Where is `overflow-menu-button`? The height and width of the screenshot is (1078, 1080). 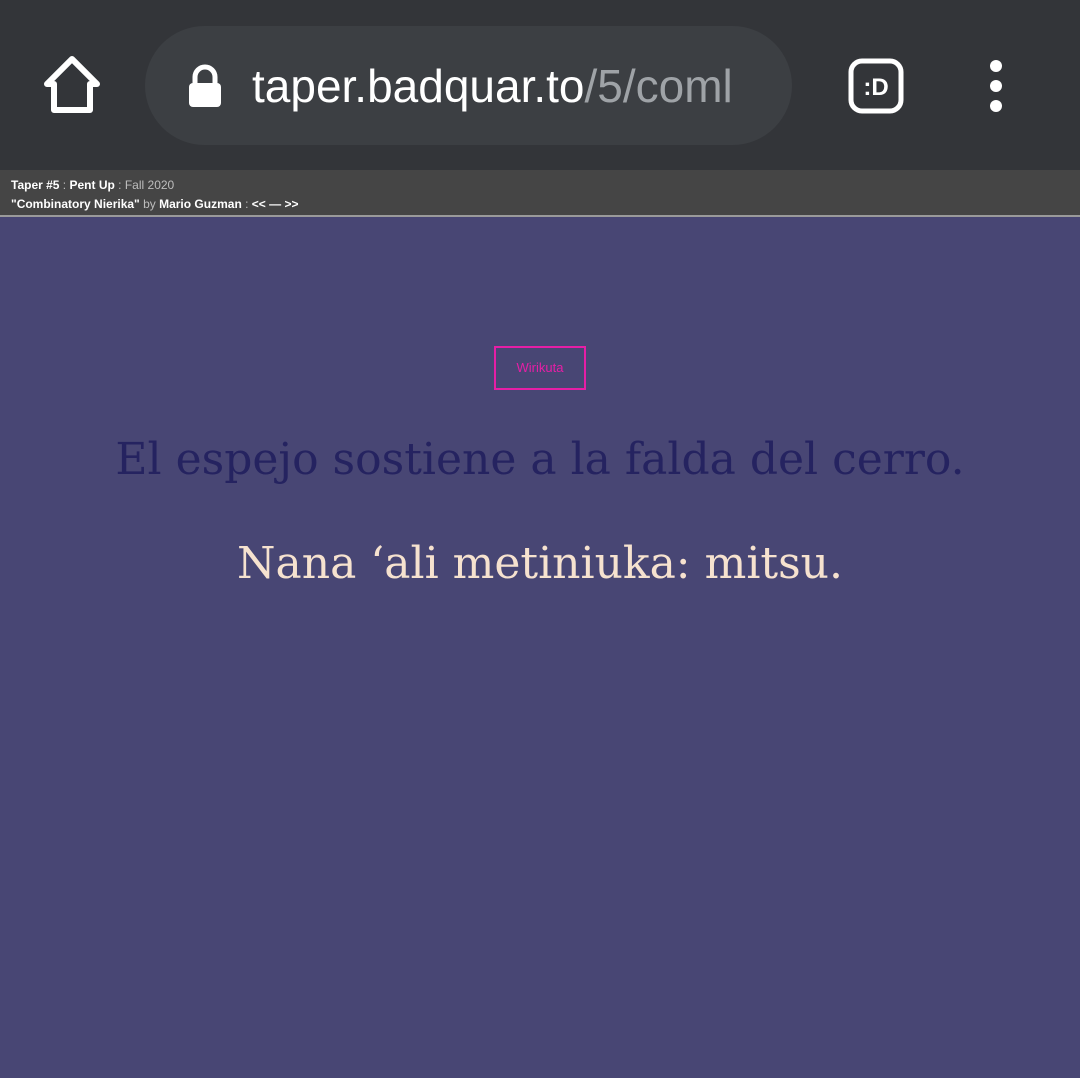
overflow-menu-button is located at coordinates (996, 86).